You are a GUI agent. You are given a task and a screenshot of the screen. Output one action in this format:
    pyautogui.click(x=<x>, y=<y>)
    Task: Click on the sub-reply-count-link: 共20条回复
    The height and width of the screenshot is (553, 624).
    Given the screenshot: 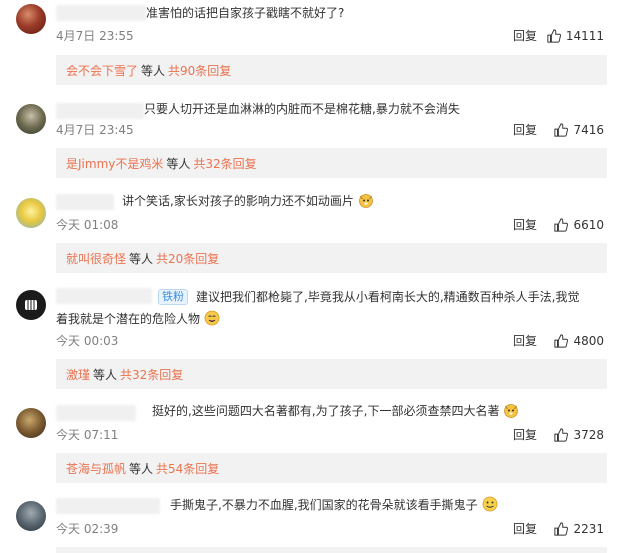 What is the action you would take?
    pyautogui.click(x=187, y=258)
    